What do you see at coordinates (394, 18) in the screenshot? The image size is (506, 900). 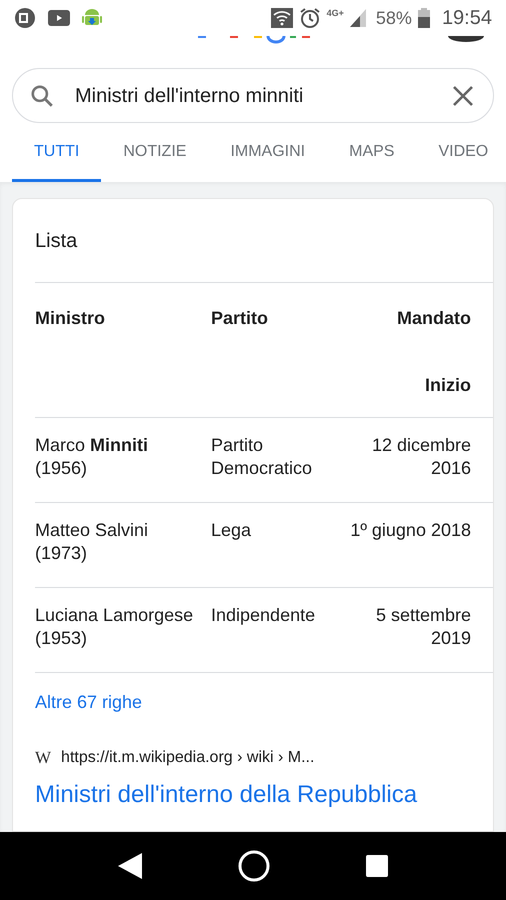 I see `battery-percentage: 58%` at bounding box center [394, 18].